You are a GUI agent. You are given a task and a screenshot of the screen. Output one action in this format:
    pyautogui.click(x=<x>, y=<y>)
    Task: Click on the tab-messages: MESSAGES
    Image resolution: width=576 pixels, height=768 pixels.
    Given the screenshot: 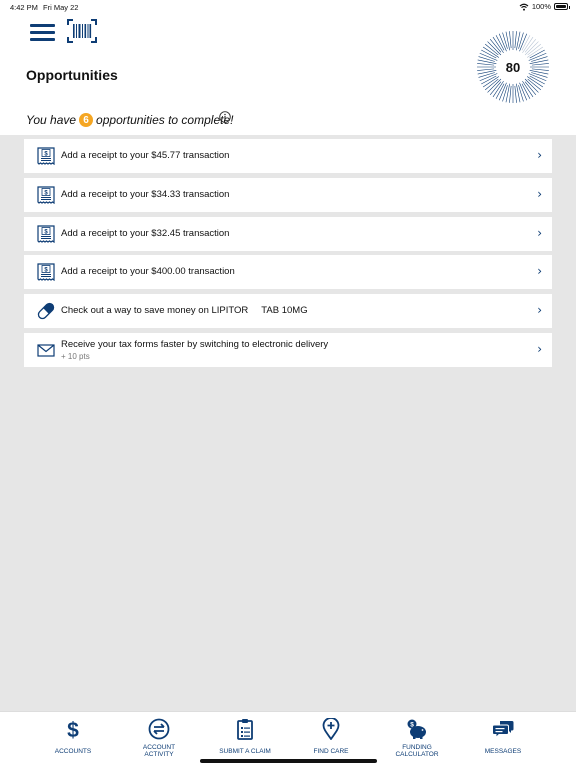 What is the action you would take?
    pyautogui.click(x=503, y=739)
    